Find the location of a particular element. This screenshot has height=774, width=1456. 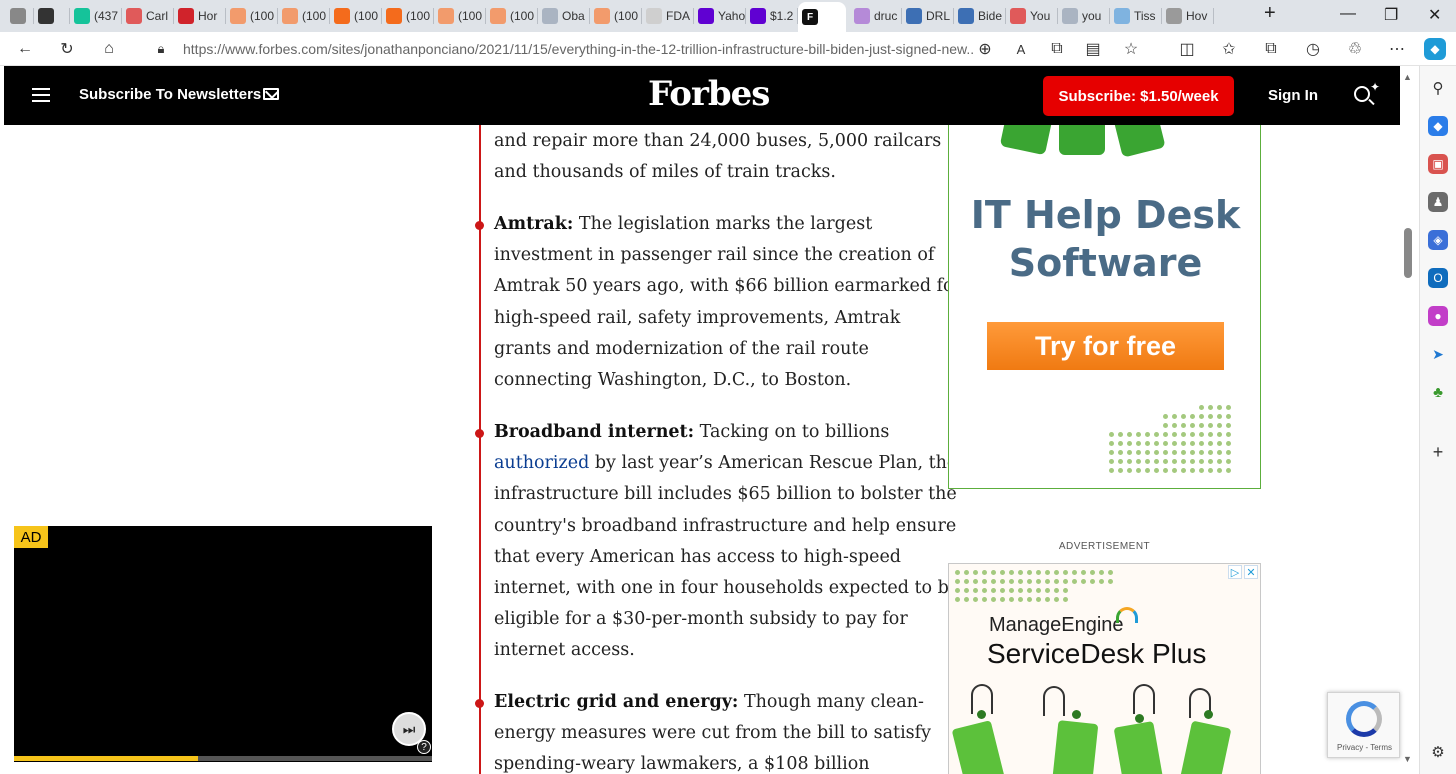

sidebar-tools-icon: ▣ is located at coordinates (1438, 164).